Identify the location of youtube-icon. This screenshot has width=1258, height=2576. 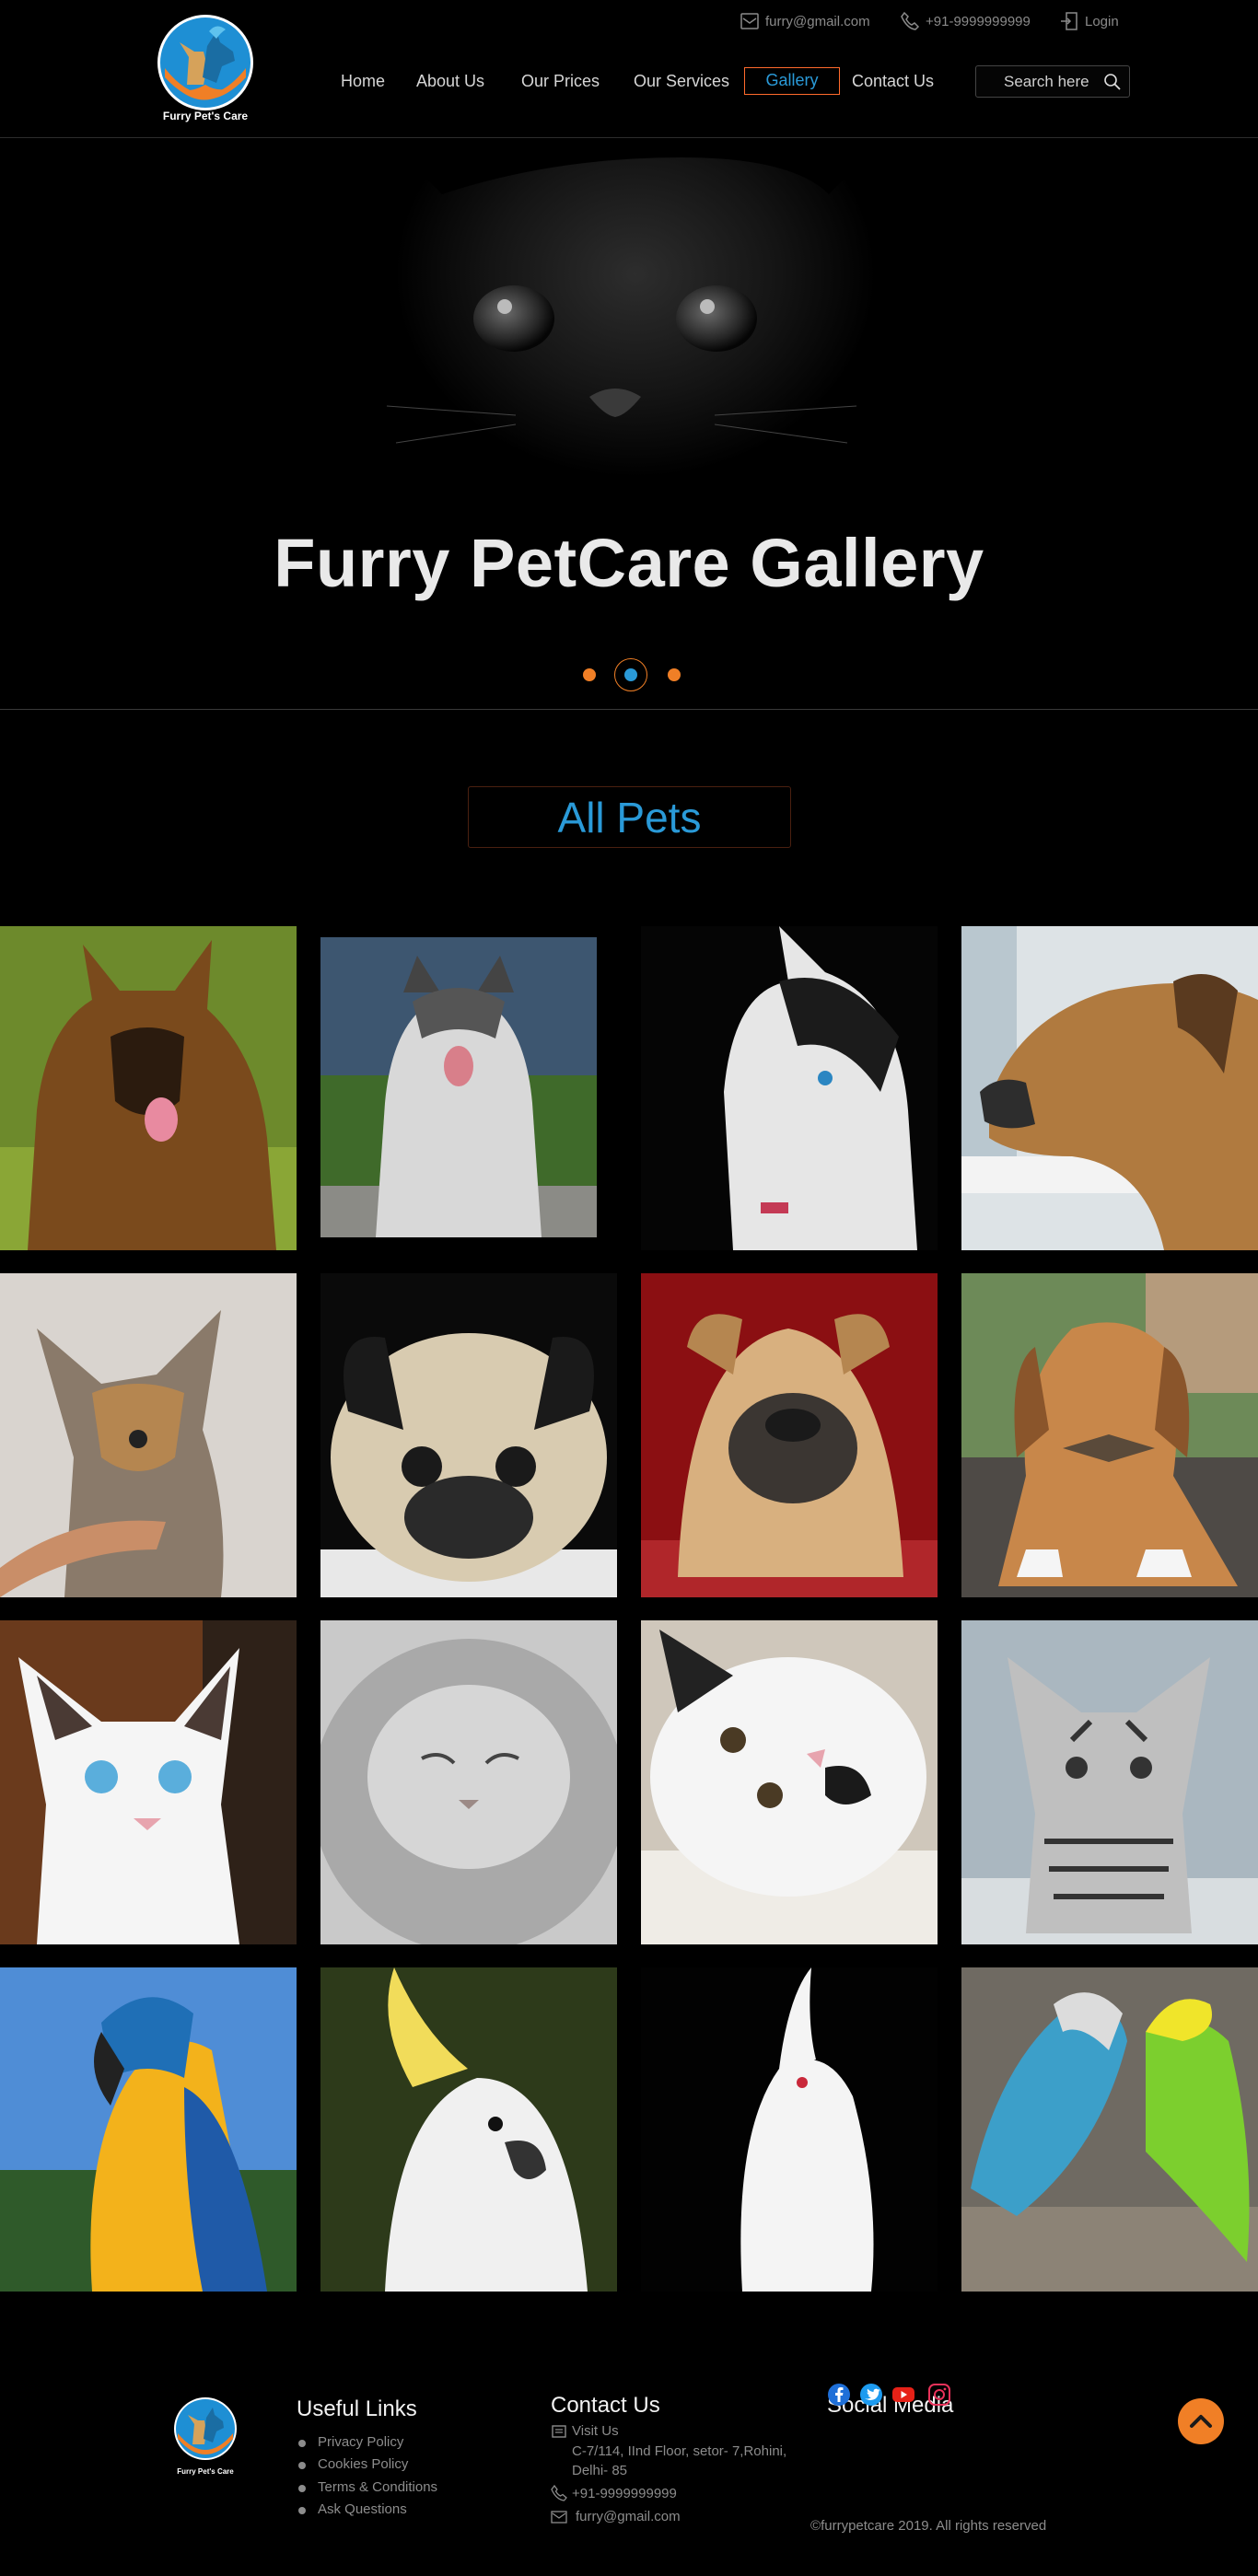
(903, 2395).